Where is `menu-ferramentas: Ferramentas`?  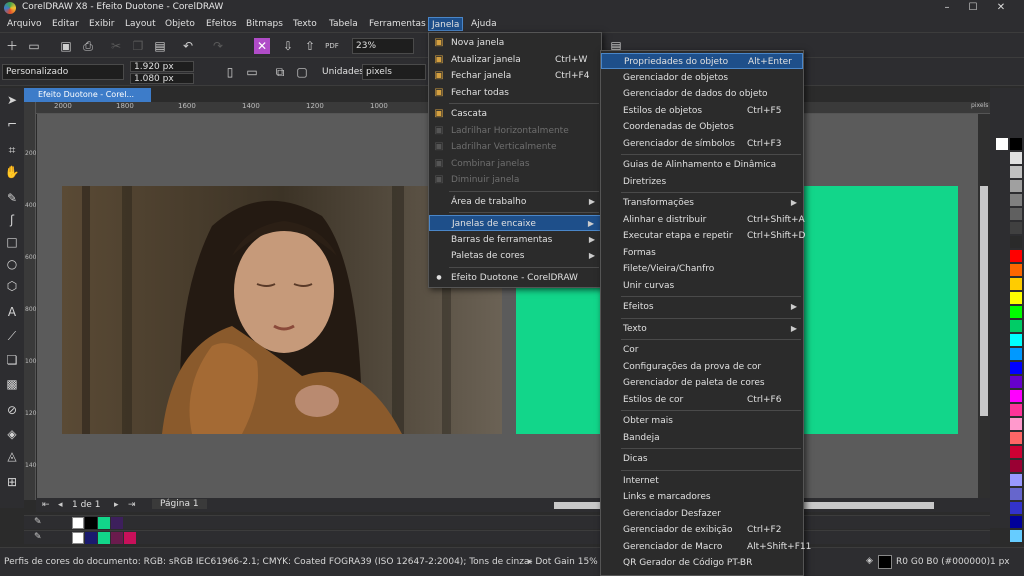 menu-ferramentas: Ferramentas is located at coordinates (397, 24).